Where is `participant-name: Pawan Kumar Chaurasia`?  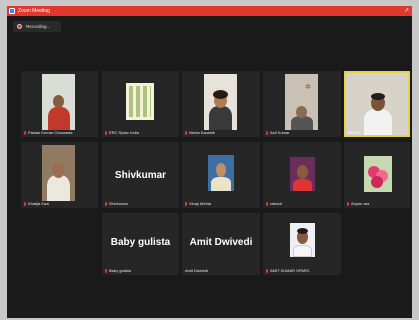
participant-name: Pawan Kumar Chaurasia is located at coordinates (50, 132).